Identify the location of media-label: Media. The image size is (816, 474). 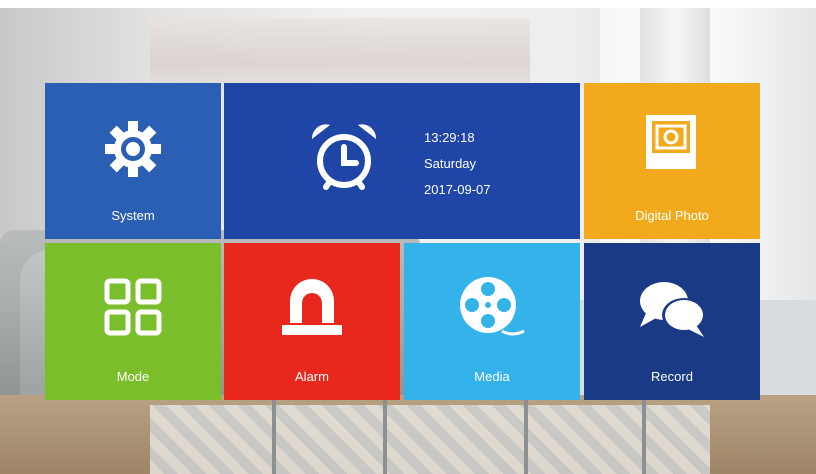
(492, 376).